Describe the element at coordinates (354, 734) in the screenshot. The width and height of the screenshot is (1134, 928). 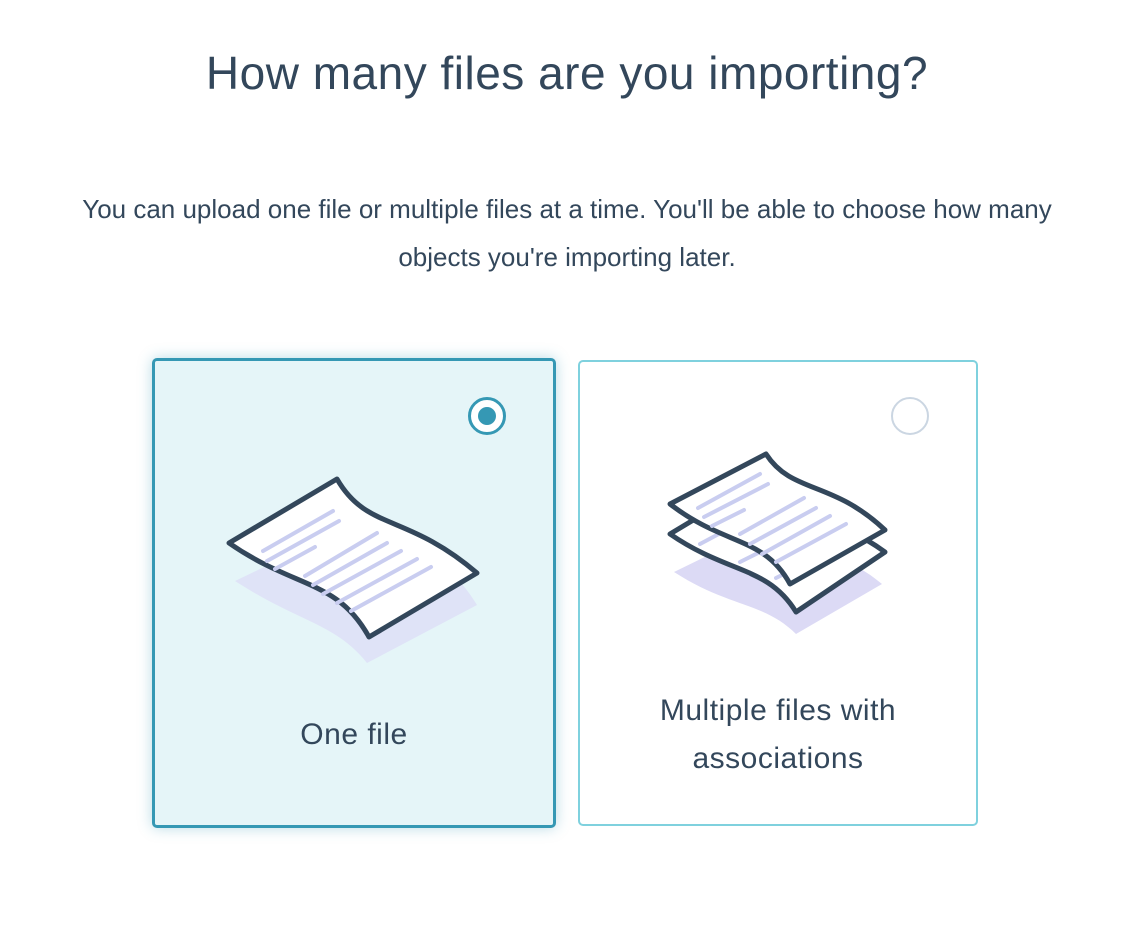
I see `option-label: One file` at that location.